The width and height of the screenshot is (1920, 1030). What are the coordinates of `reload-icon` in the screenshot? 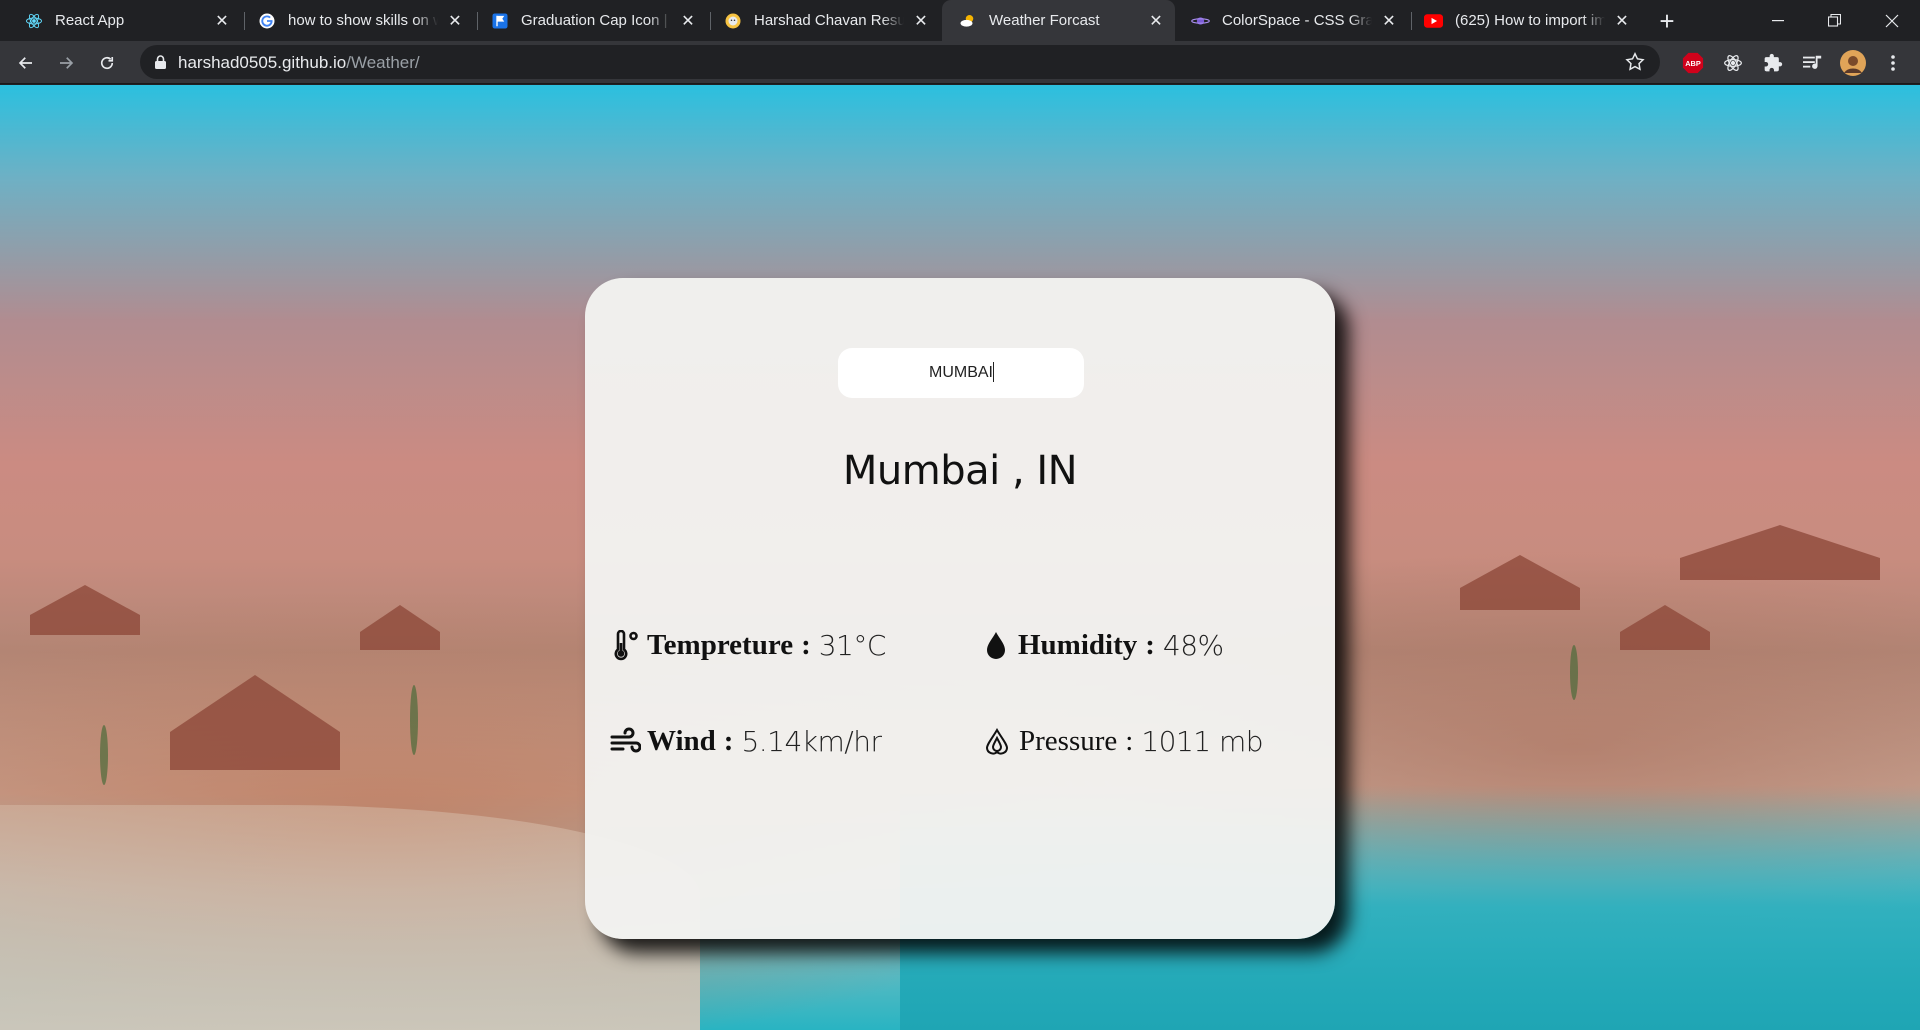 It's located at (107, 63).